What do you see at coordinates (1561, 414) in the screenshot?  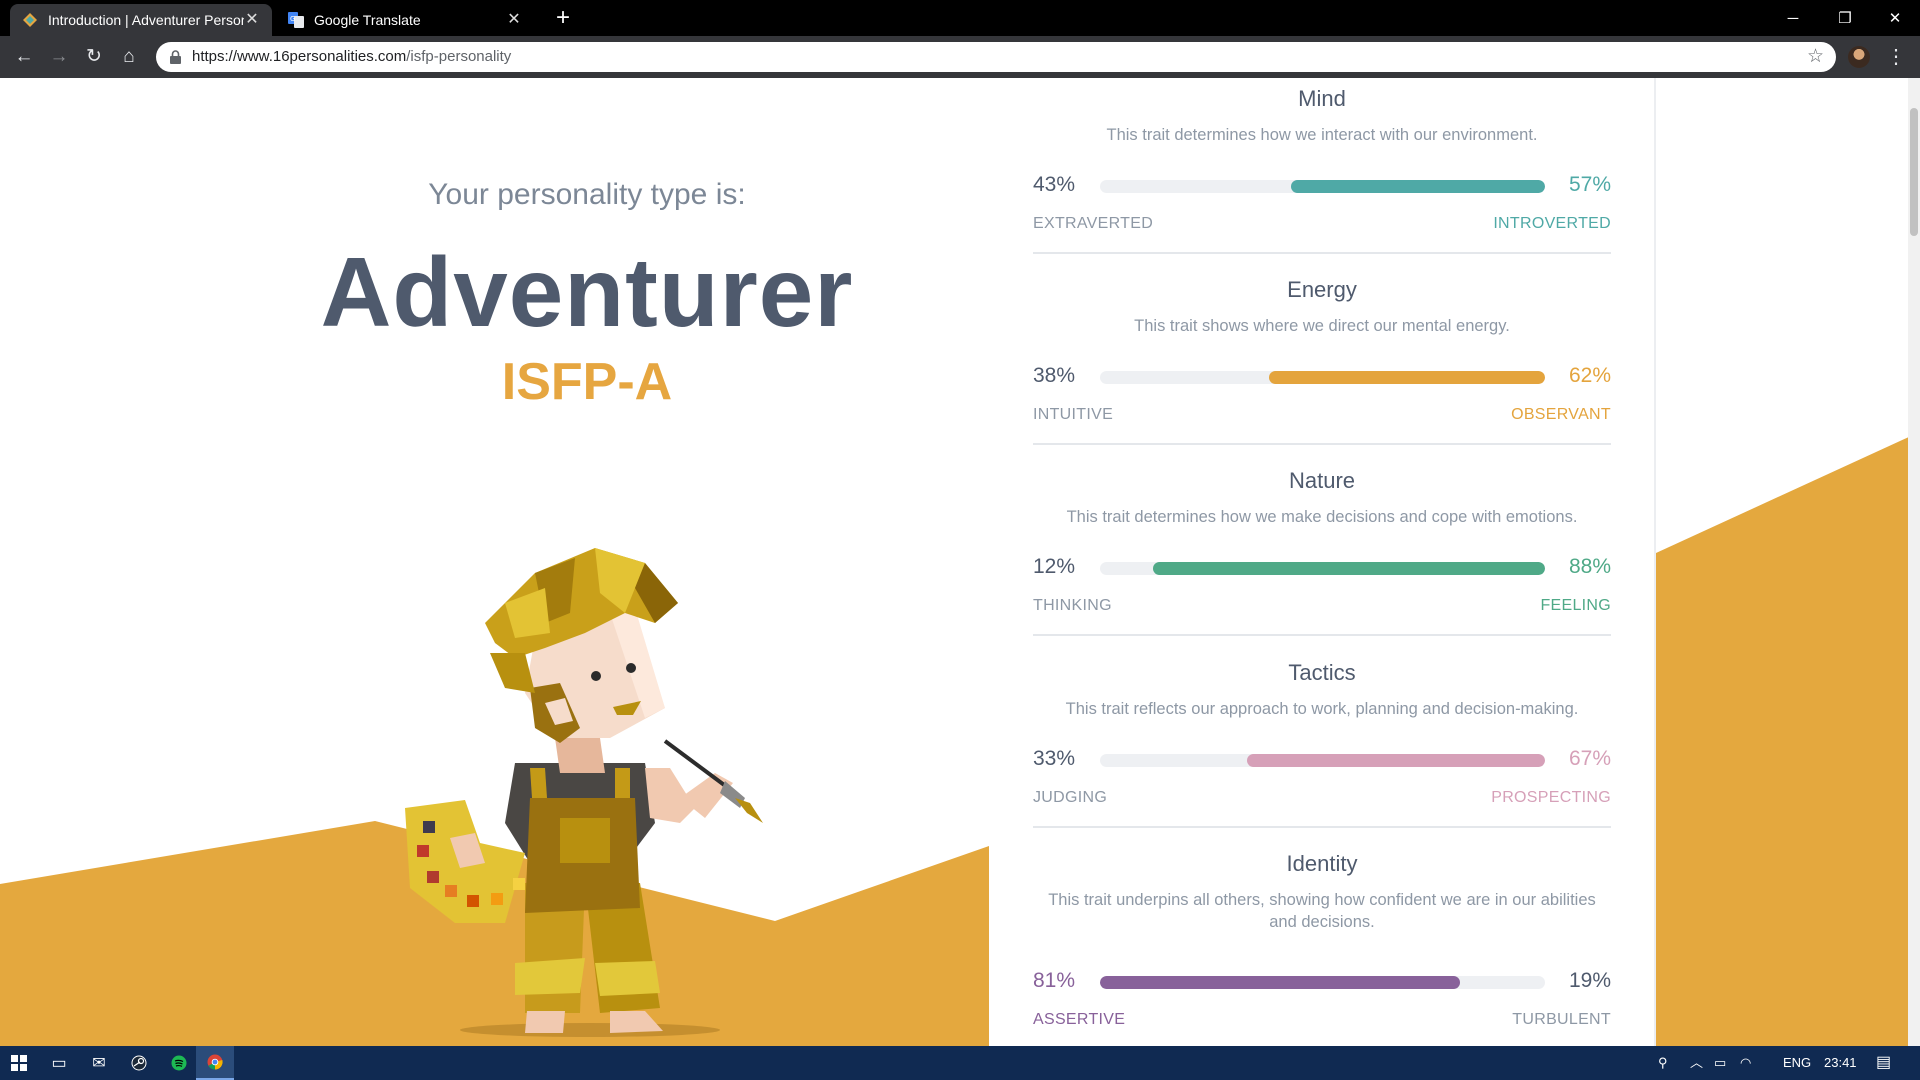 I see `trait-right-label: OBSERVANT` at bounding box center [1561, 414].